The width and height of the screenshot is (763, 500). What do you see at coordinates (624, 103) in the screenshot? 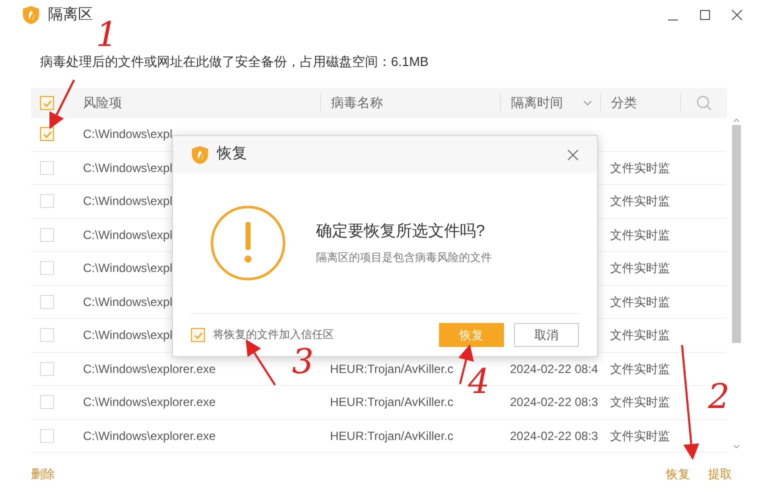
I see `column-header: 分类` at bounding box center [624, 103].